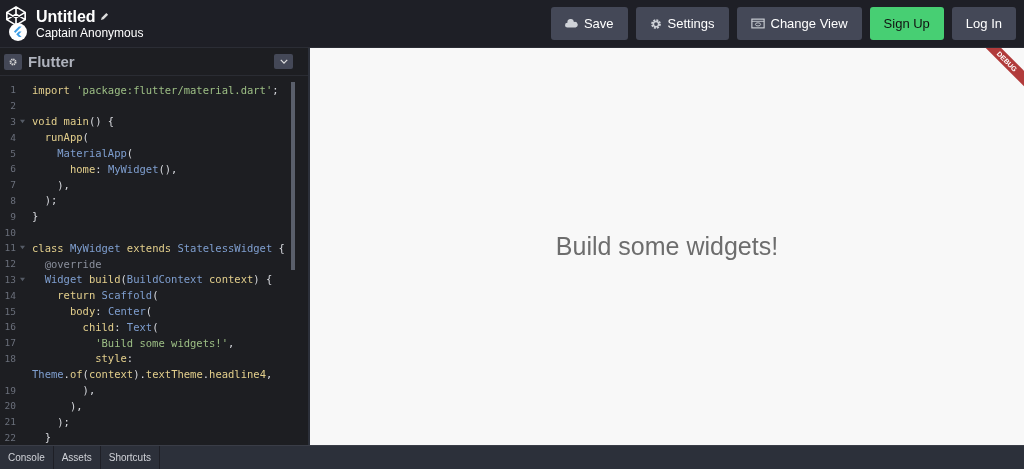 This screenshot has height=469, width=1024. What do you see at coordinates (9, 295) in the screenshot?
I see `line-number: 14` at bounding box center [9, 295].